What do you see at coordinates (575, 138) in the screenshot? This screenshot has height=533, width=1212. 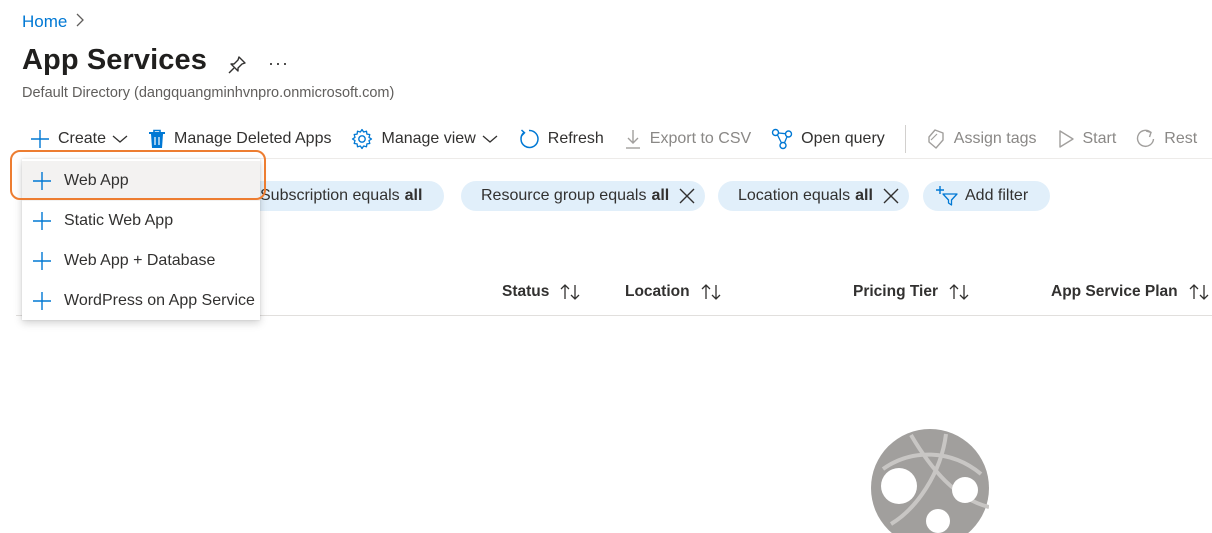 I see `refresh-label: Refresh` at bounding box center [575, 138].